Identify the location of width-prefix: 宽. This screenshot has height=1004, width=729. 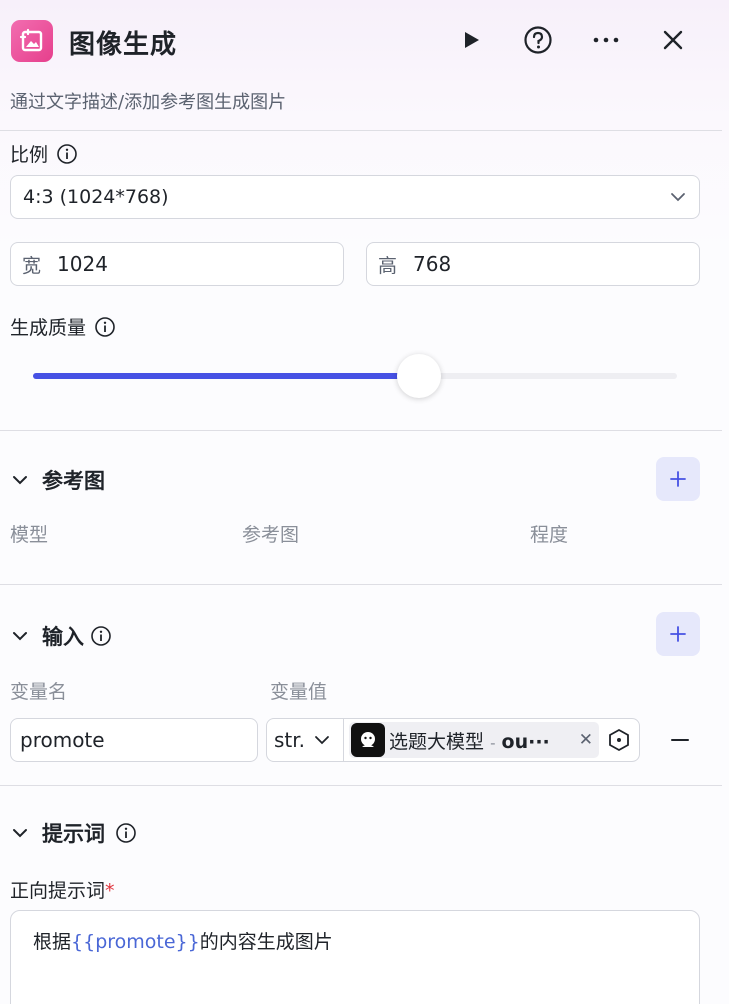
(32, 265).